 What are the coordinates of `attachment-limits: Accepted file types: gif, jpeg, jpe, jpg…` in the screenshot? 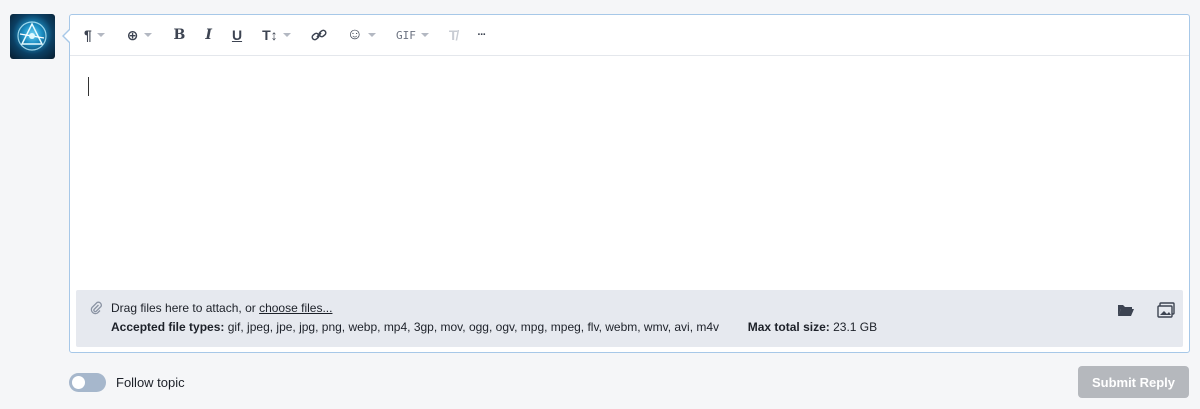 It's located at (494, 327).